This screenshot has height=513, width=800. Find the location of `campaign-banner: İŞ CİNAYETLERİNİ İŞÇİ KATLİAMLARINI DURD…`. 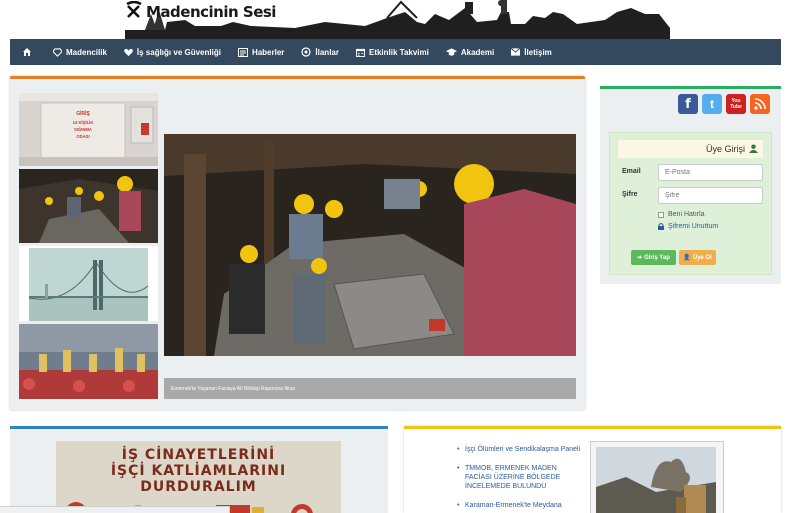

campaign-banner: İŞ CİNAYETLERİNİ İŞÇİ KATLİAMLARINI DURD… is located at coordinates (198, 477).